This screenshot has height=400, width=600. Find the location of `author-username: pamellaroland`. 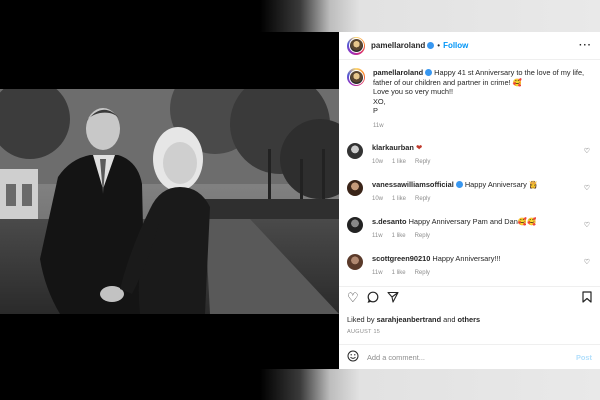

author-username: pamellaroland is located at coordinates (398, 45).